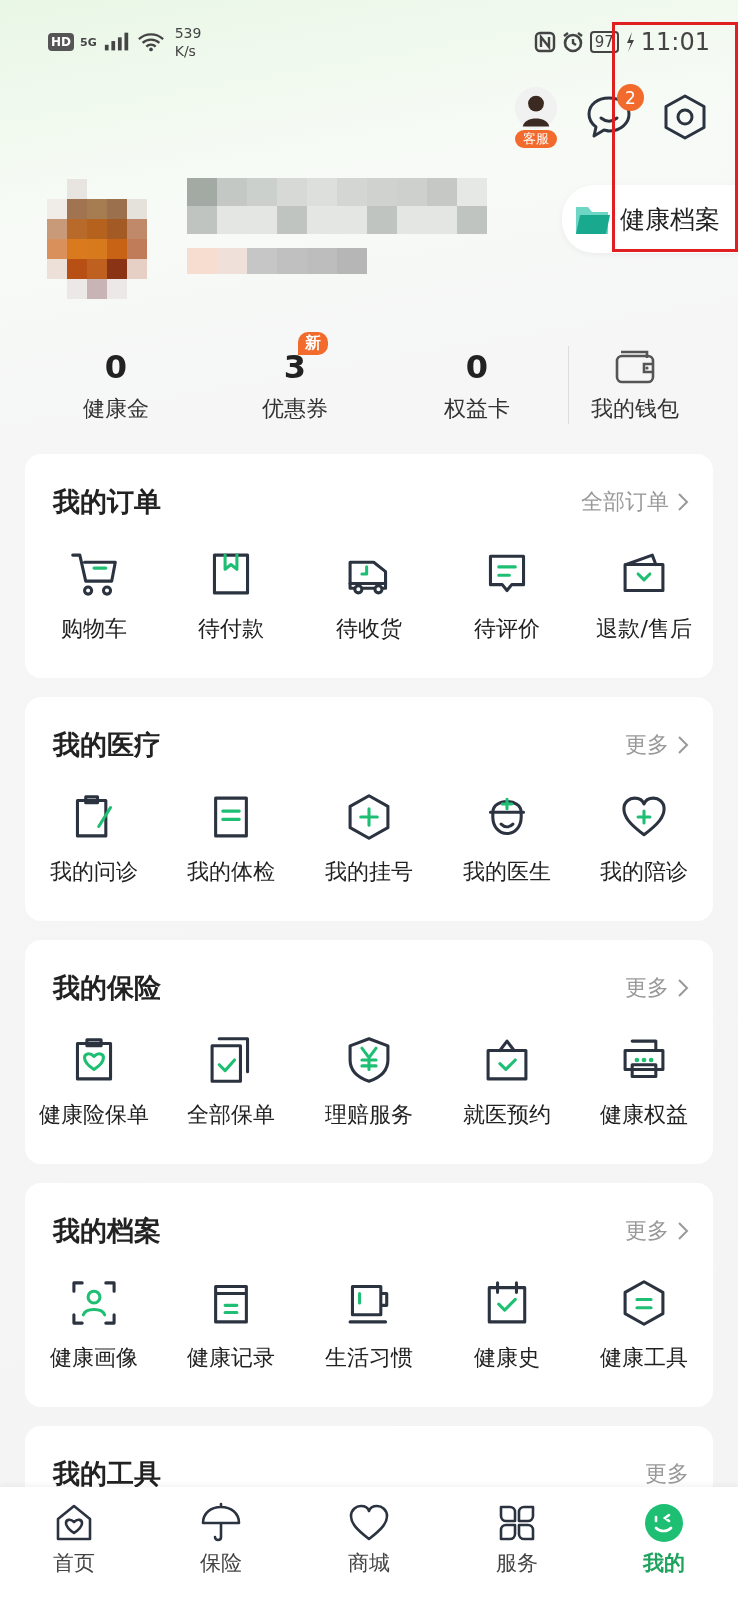 The width and height of the screenshot is (738, 1600). What do you see at coordinates (506, 596) in the screenshot?
I see `menu-item: 待评价` at bounding box center [506, 596].